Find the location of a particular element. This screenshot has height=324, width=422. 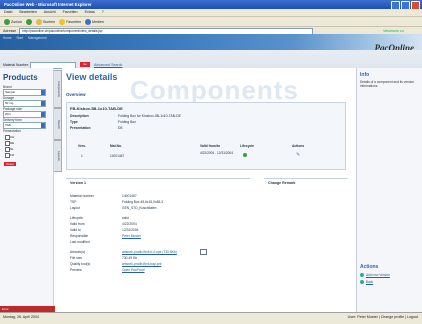

product-number: FB-Klsbox-5B-1x10-TAB-DE is located at coordinates (96, 108).